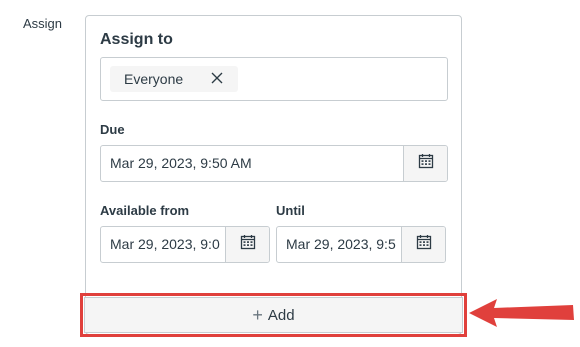 The image size is (580, 347). Describe the element at coordinates (521, 313) in the screenshot. I see `arrow-annotation-icon` at that location.